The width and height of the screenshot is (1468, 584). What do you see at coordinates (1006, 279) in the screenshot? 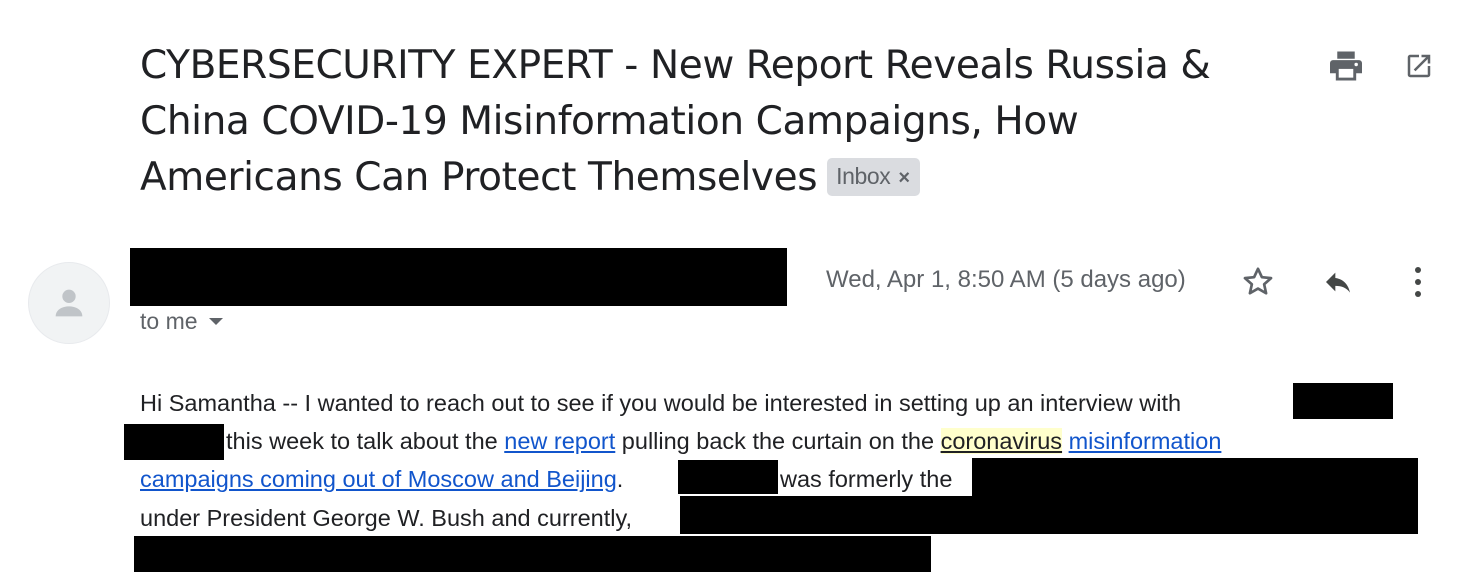
I see `message-date: Wed, Apr 1, 8:50 AM (5 days ago)` at bounding box center [1006, 279].